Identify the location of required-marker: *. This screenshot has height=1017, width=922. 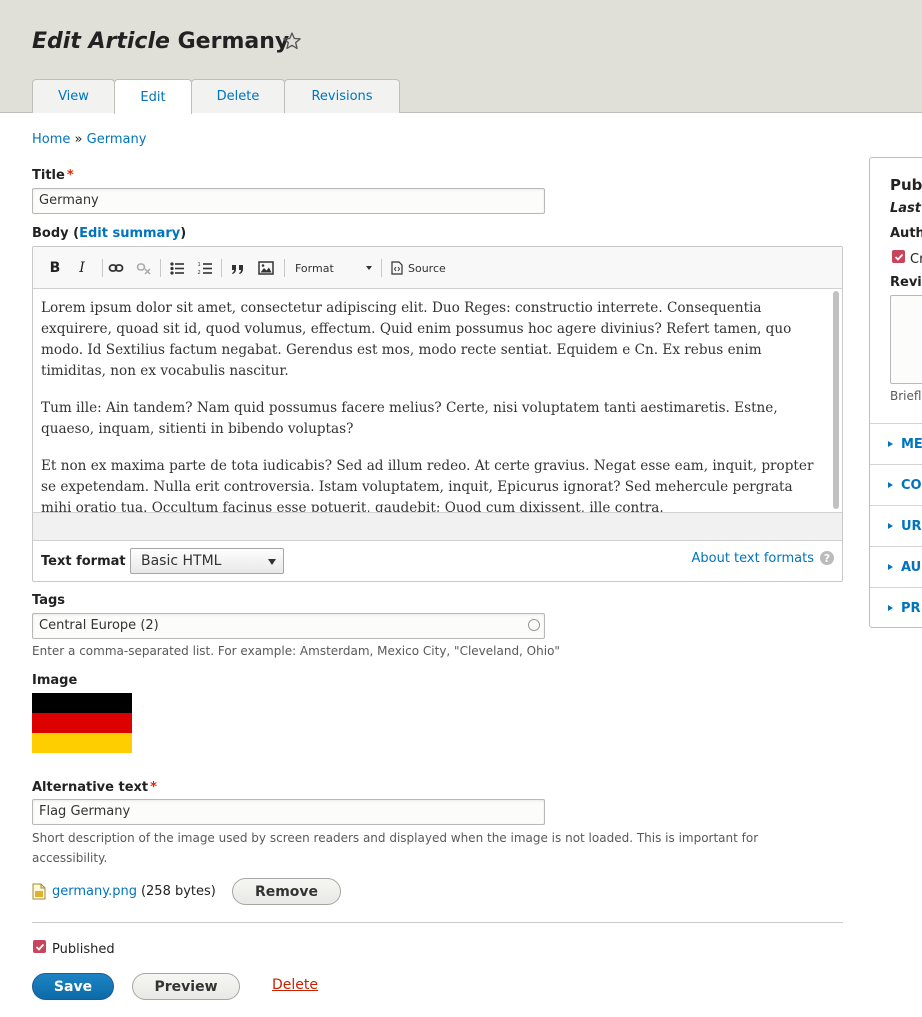
(153, 787).